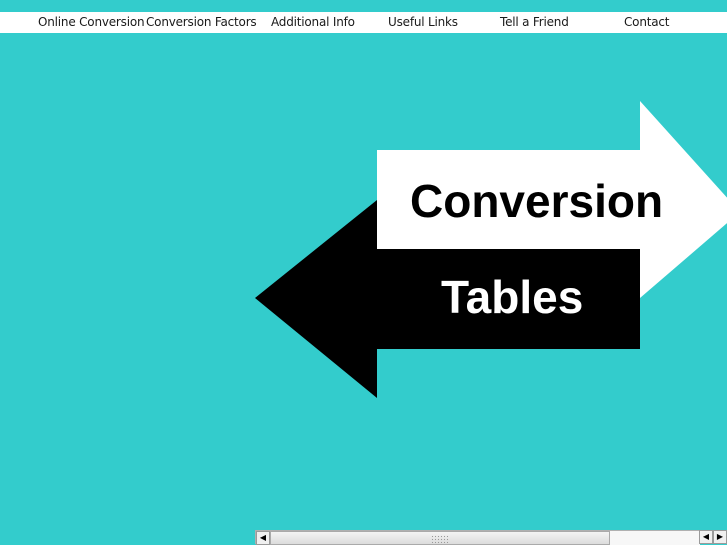  I want to click on scroll-right-button: ▶, so click(720, 537).